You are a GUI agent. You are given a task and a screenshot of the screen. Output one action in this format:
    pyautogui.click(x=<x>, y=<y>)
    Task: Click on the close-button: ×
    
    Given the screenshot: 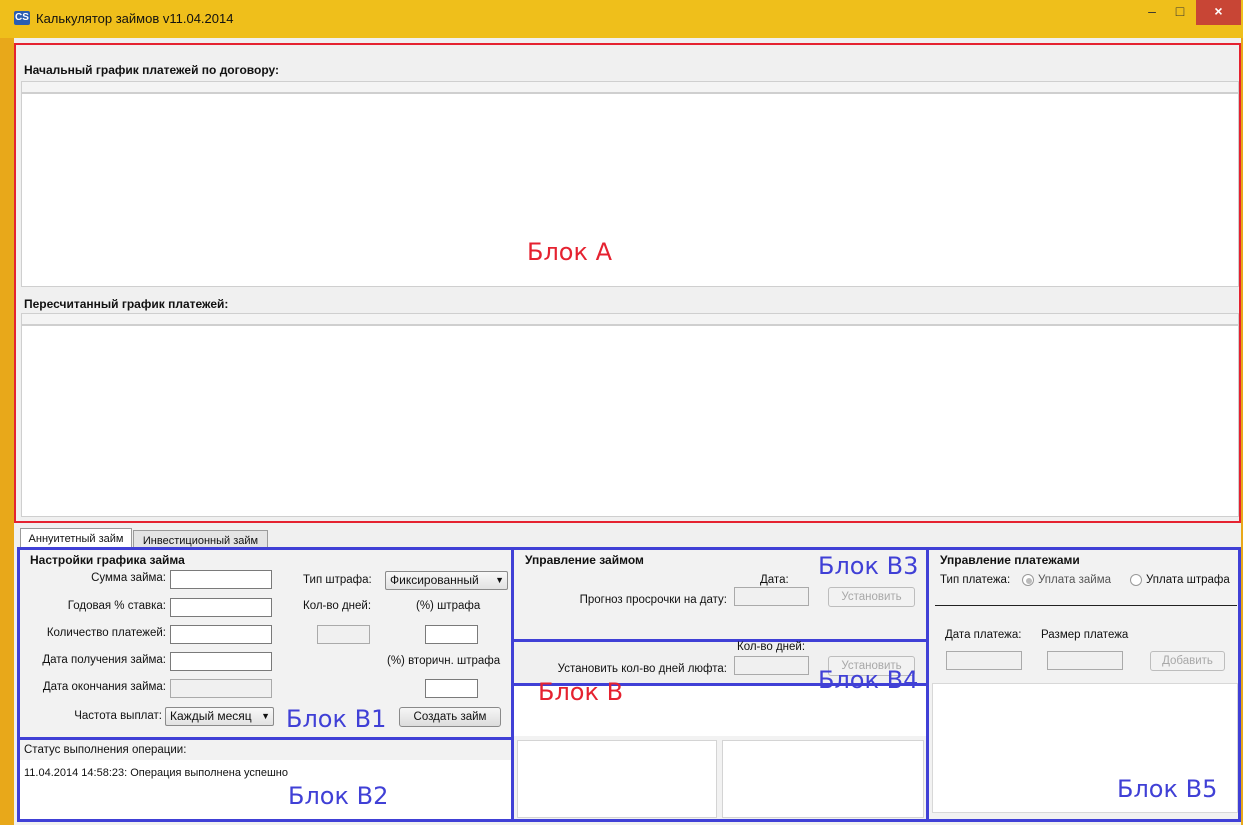 What is the action you would take?
    pyautogui.click(x=1218, y=12)
    